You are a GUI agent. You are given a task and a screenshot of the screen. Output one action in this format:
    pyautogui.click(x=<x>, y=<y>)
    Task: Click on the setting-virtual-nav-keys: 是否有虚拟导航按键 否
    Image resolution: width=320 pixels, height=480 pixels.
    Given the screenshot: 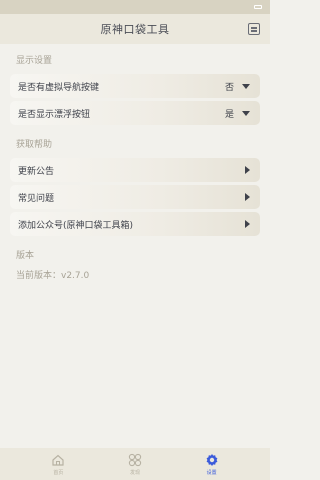 What is the action you would take?
    pyautogui.click(x=135, y=86)
    